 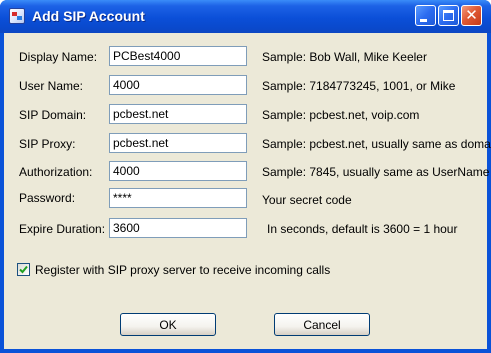 What do you see at coordinates (17, 16) in the screenshot?
I see `app-icon` at bounding box center [17, 16].